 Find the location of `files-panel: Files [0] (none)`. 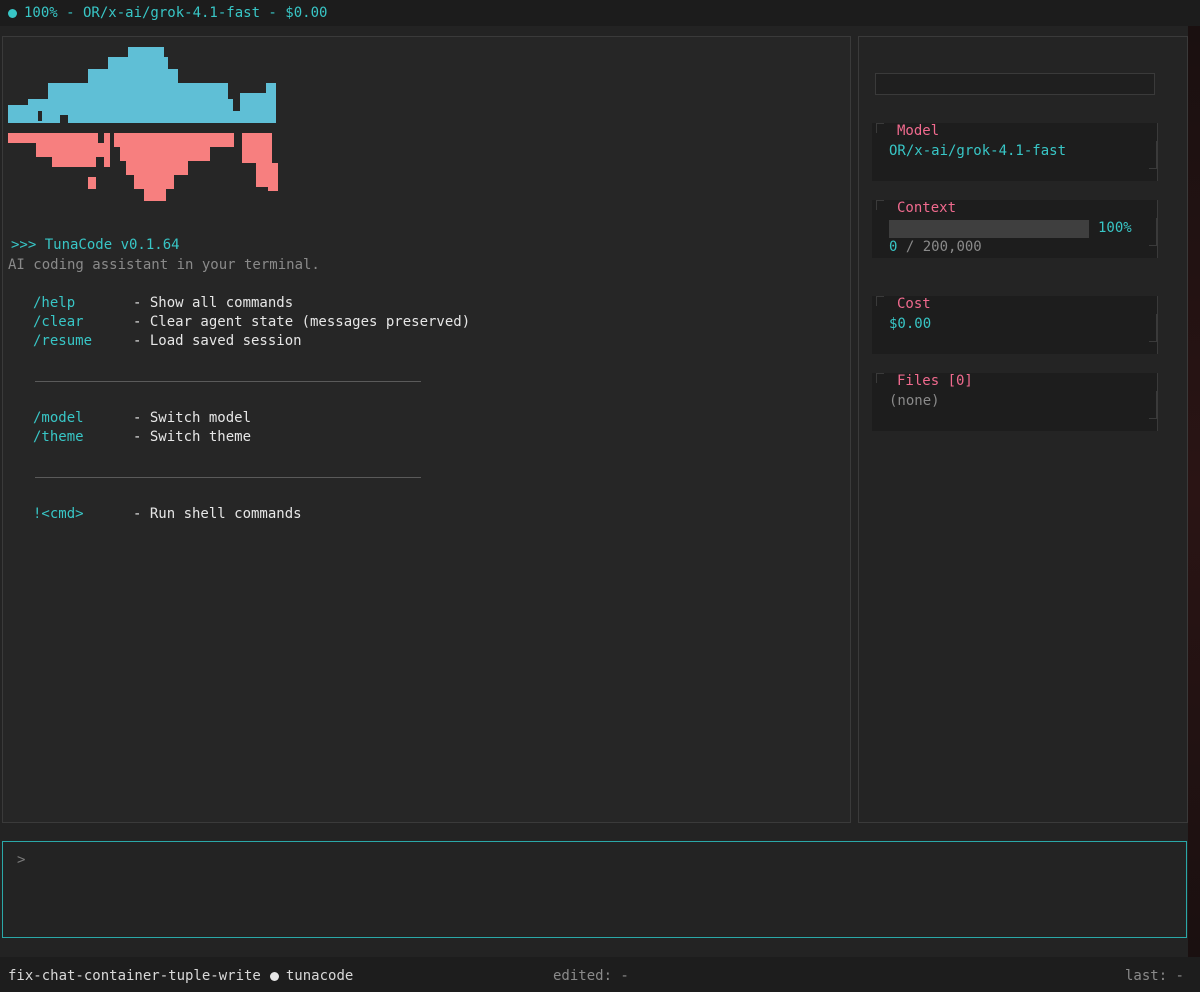

files-panel: Files [0] (none) is located at coordinates (1015, 402).